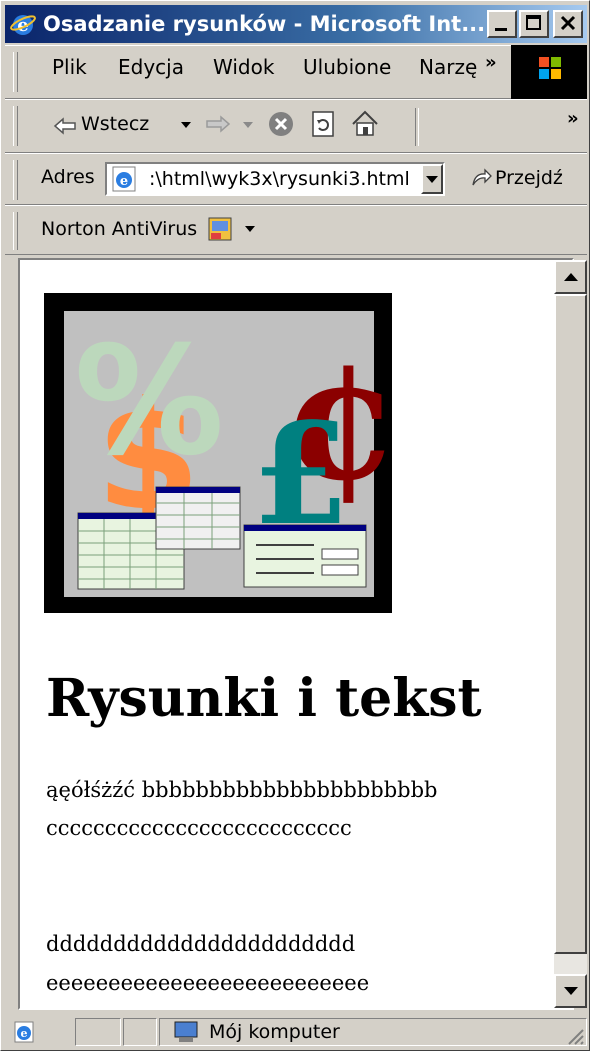 The width and height of the screenshot is (590, 1051). Describe the element at coordinates (15, 126) in the screenshot. I see `toolbar-grip` at that location.